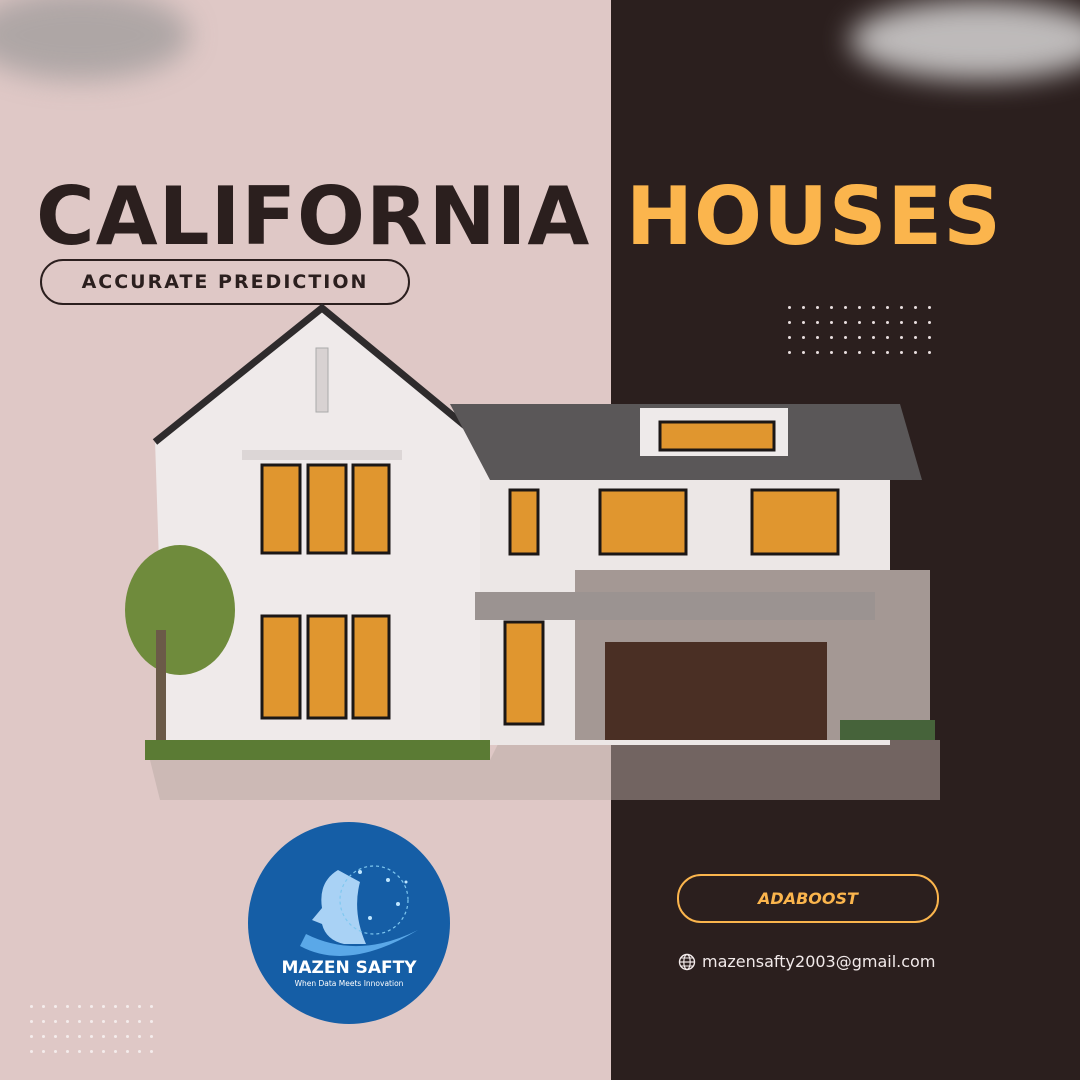  Describe the element at coordinates (808, 898) in the screenshot. I see `adaboost-pill: ADABOOST` at that location.